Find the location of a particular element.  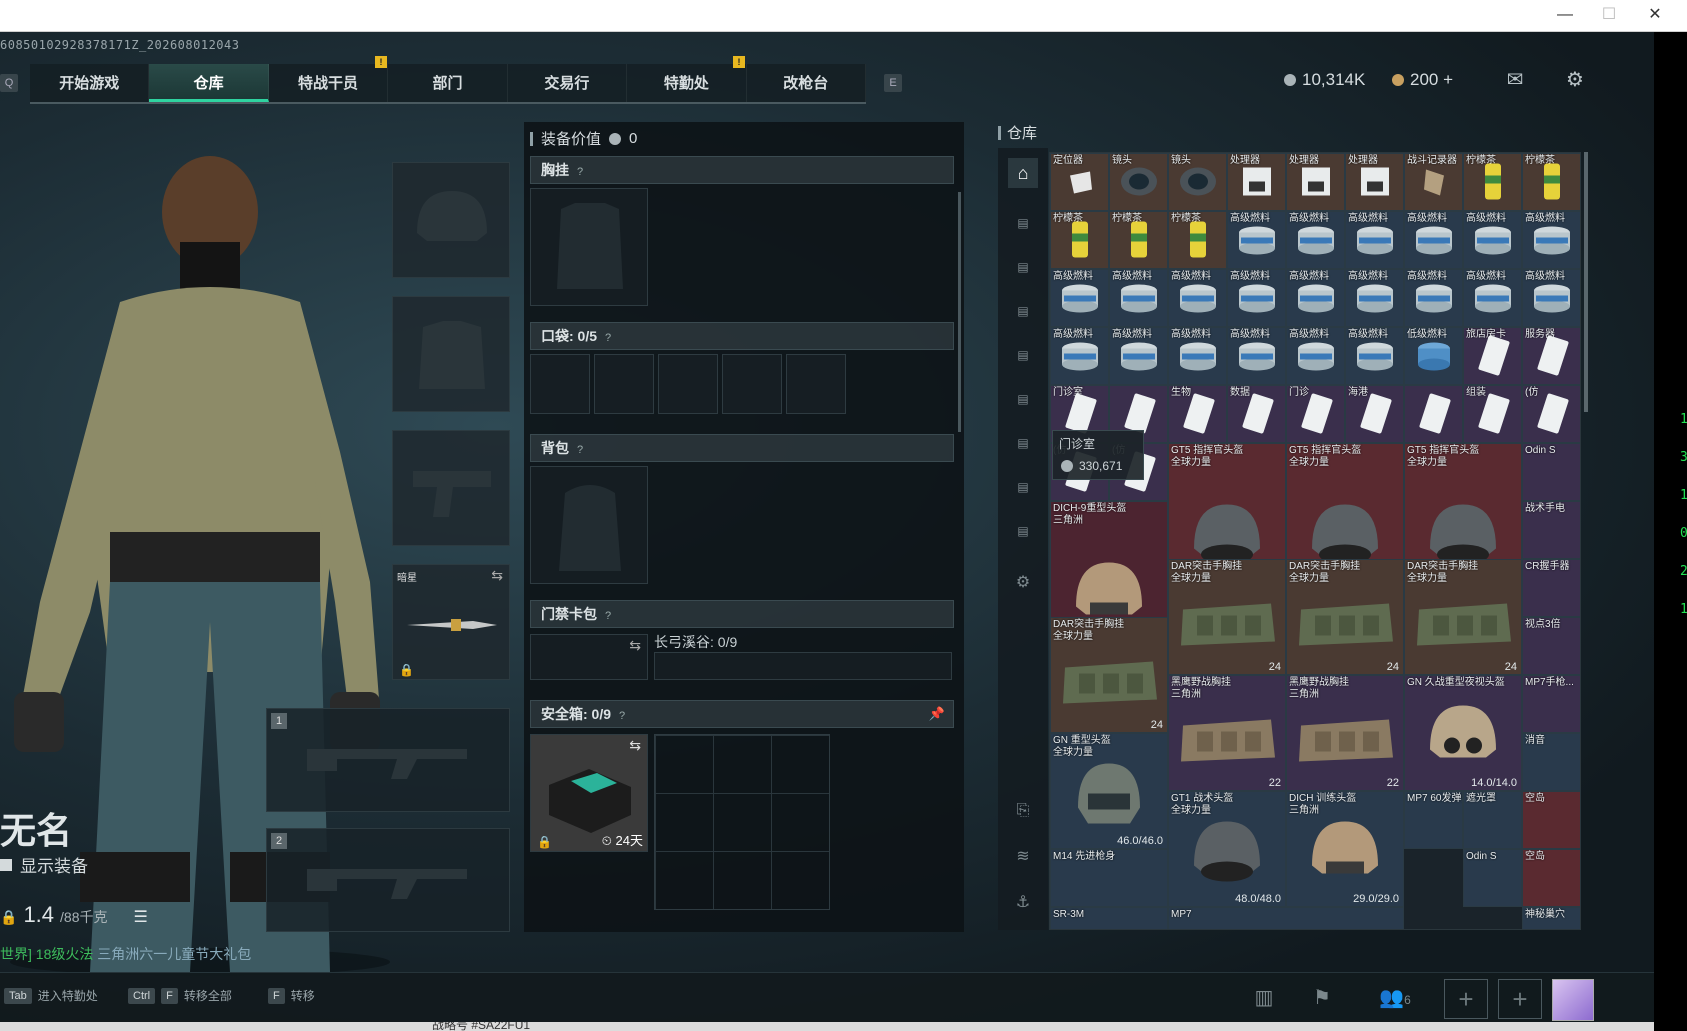

hafcoin-balance: 10,314K is located at coordinates (1324, 80).